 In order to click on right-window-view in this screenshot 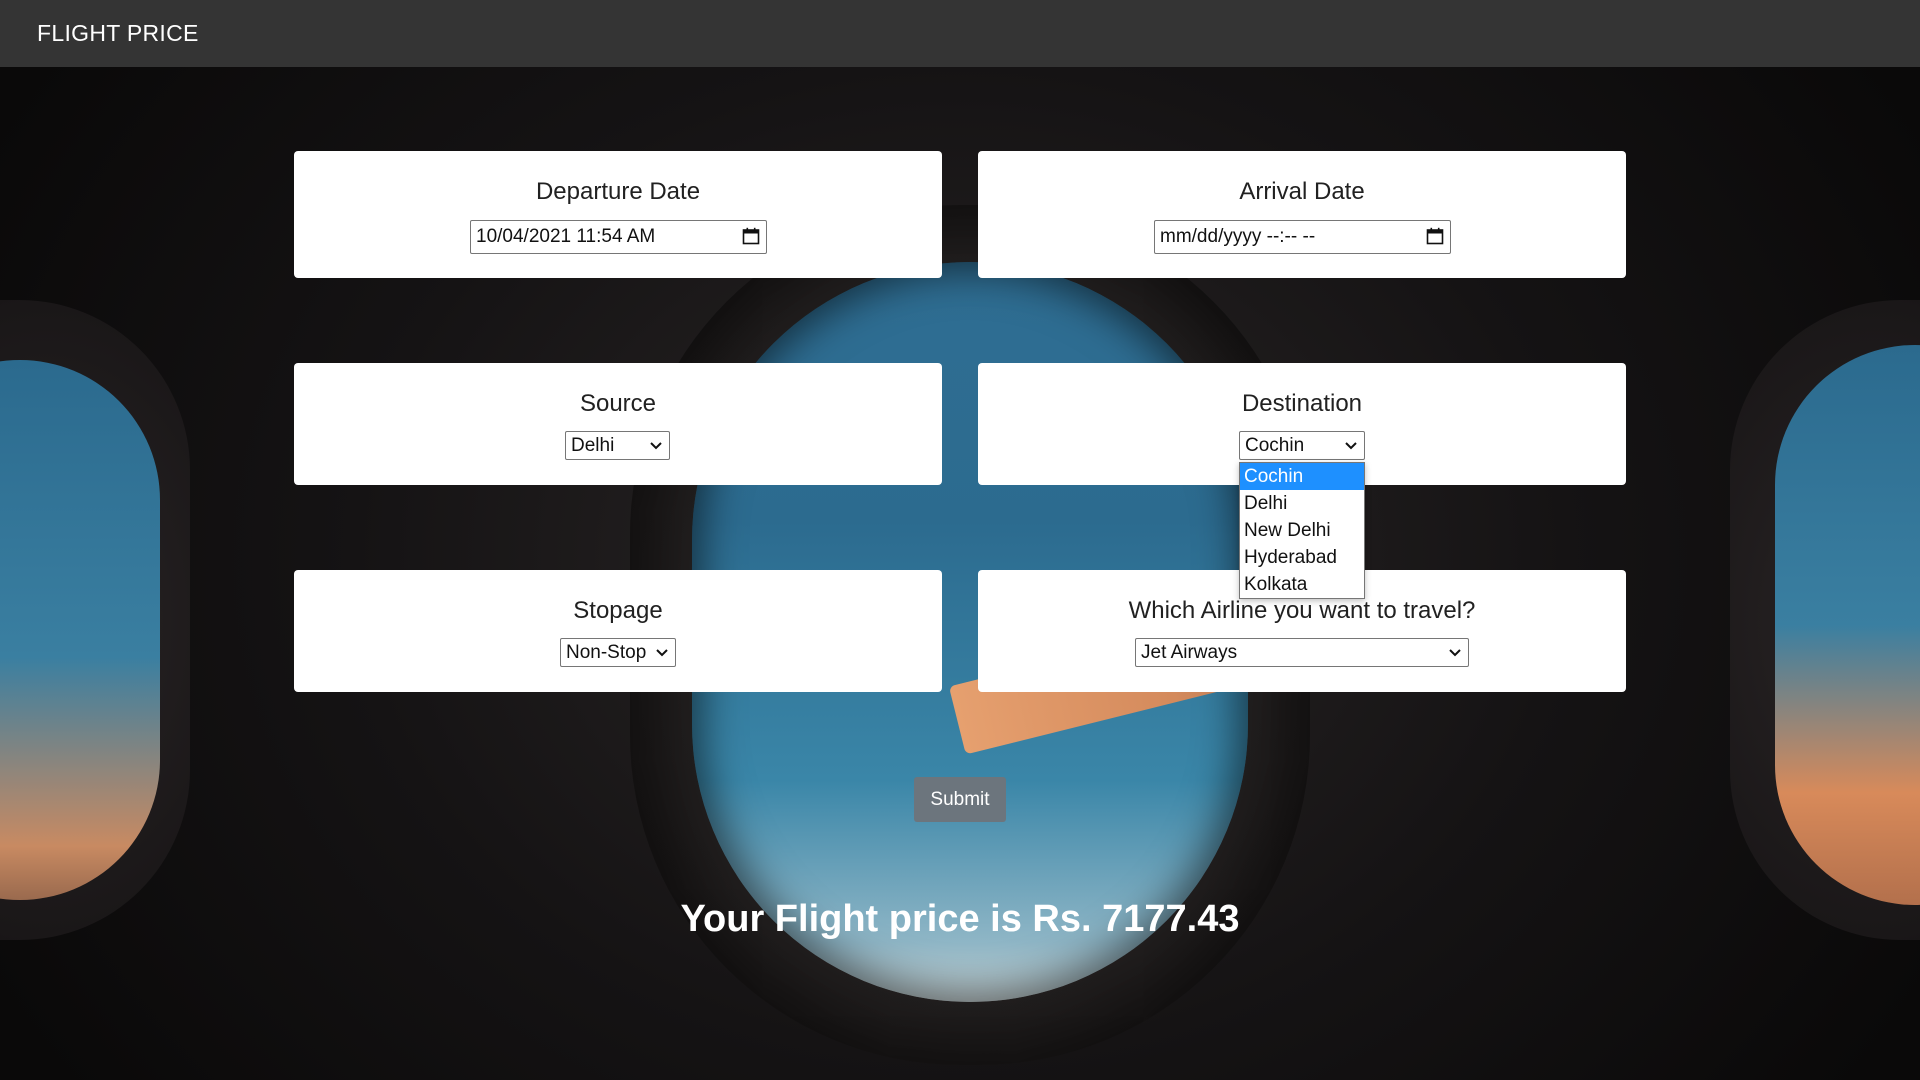, I will do `click(1847, 625)`.